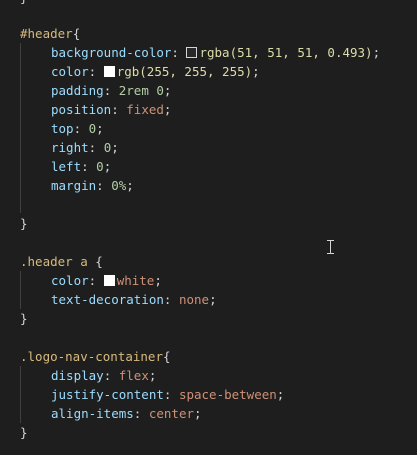 Image resolution: width=417 pixels, height=455 pixels. I want to click on declaration-line: left: 0;, so click(81, 166).